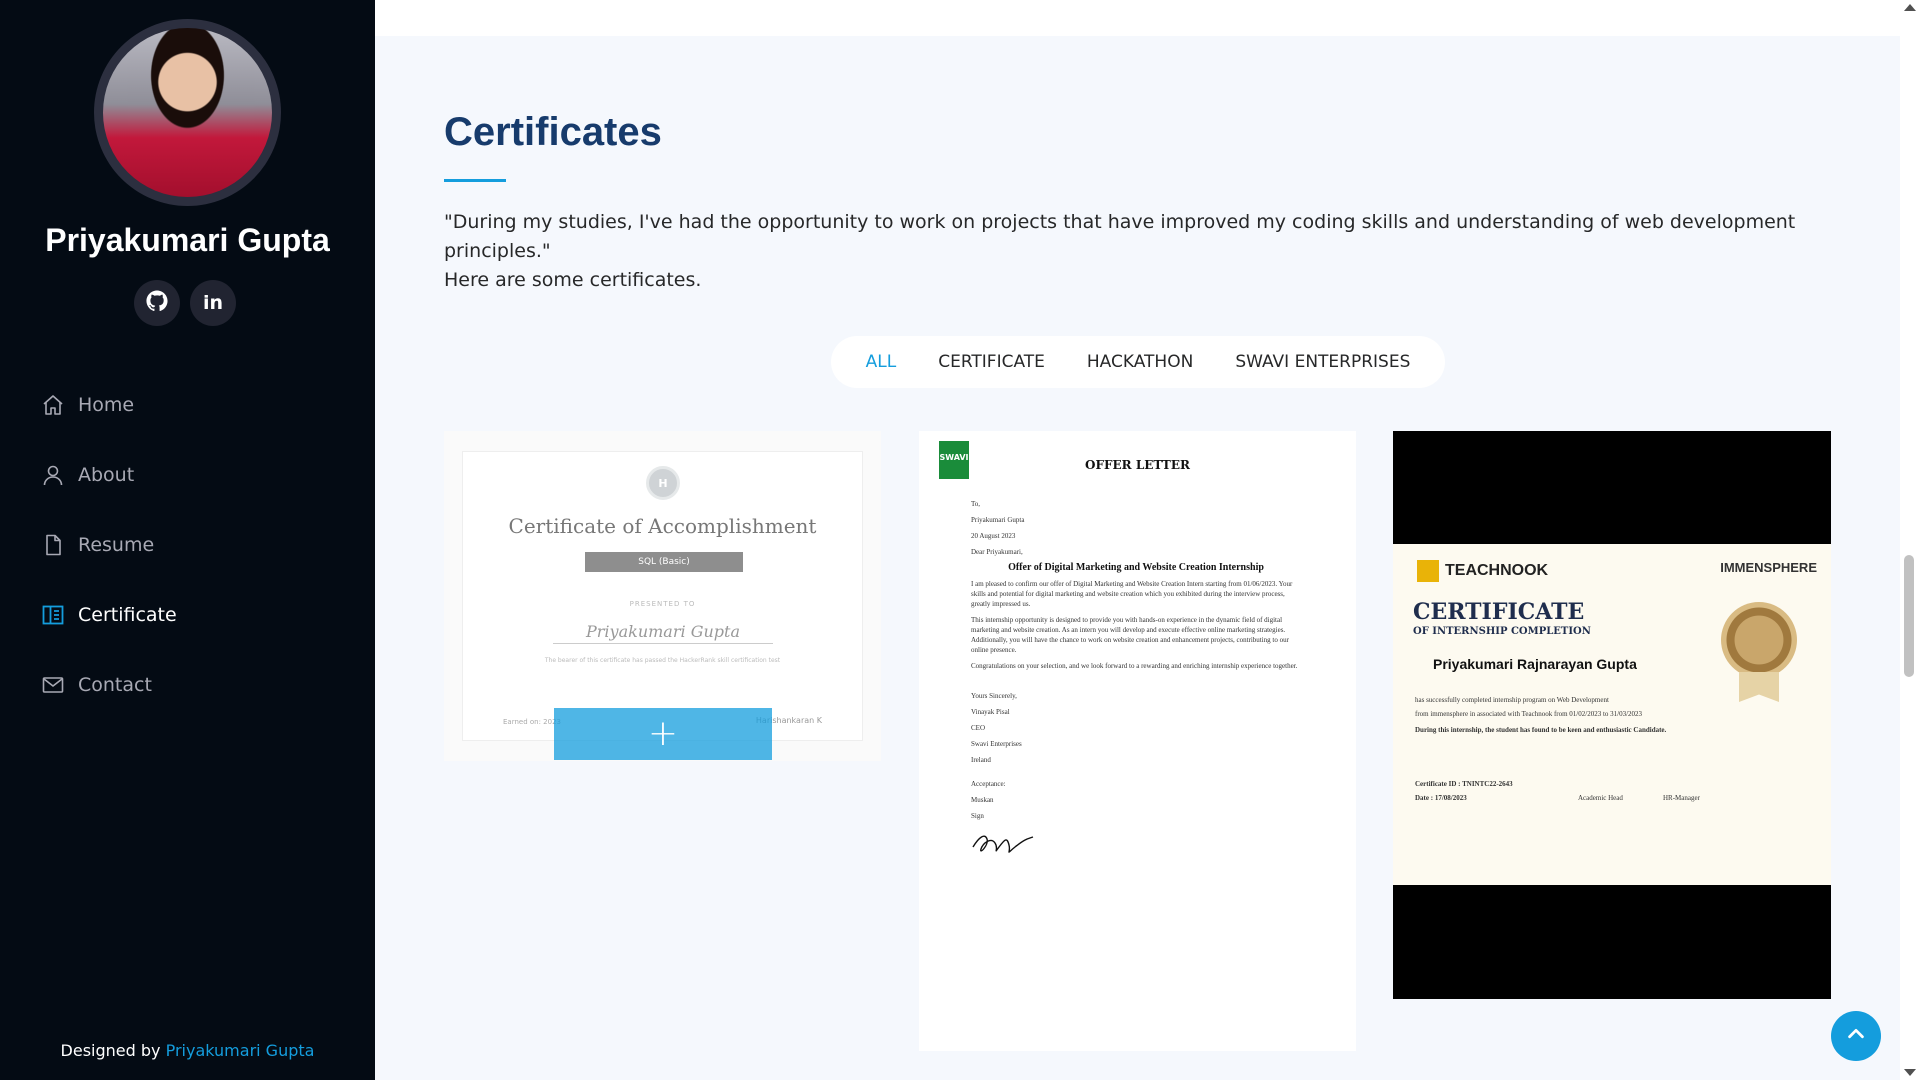 The height and width of the screenshot is (1080, 1920). I want to click on github-icon, so click(157, 303).